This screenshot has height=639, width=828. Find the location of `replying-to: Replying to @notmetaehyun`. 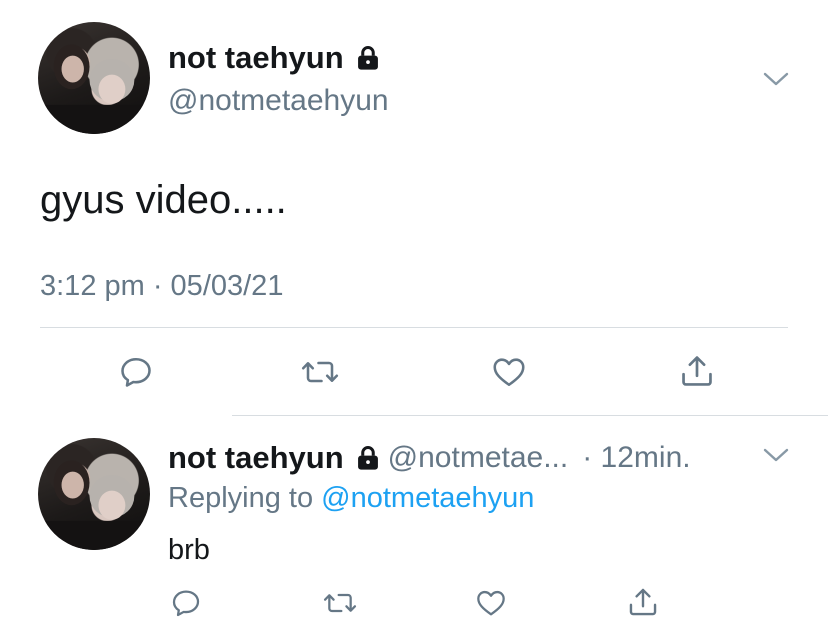

replying-to: Replying to @notmetaehyun is located at coordinates (351, 498).